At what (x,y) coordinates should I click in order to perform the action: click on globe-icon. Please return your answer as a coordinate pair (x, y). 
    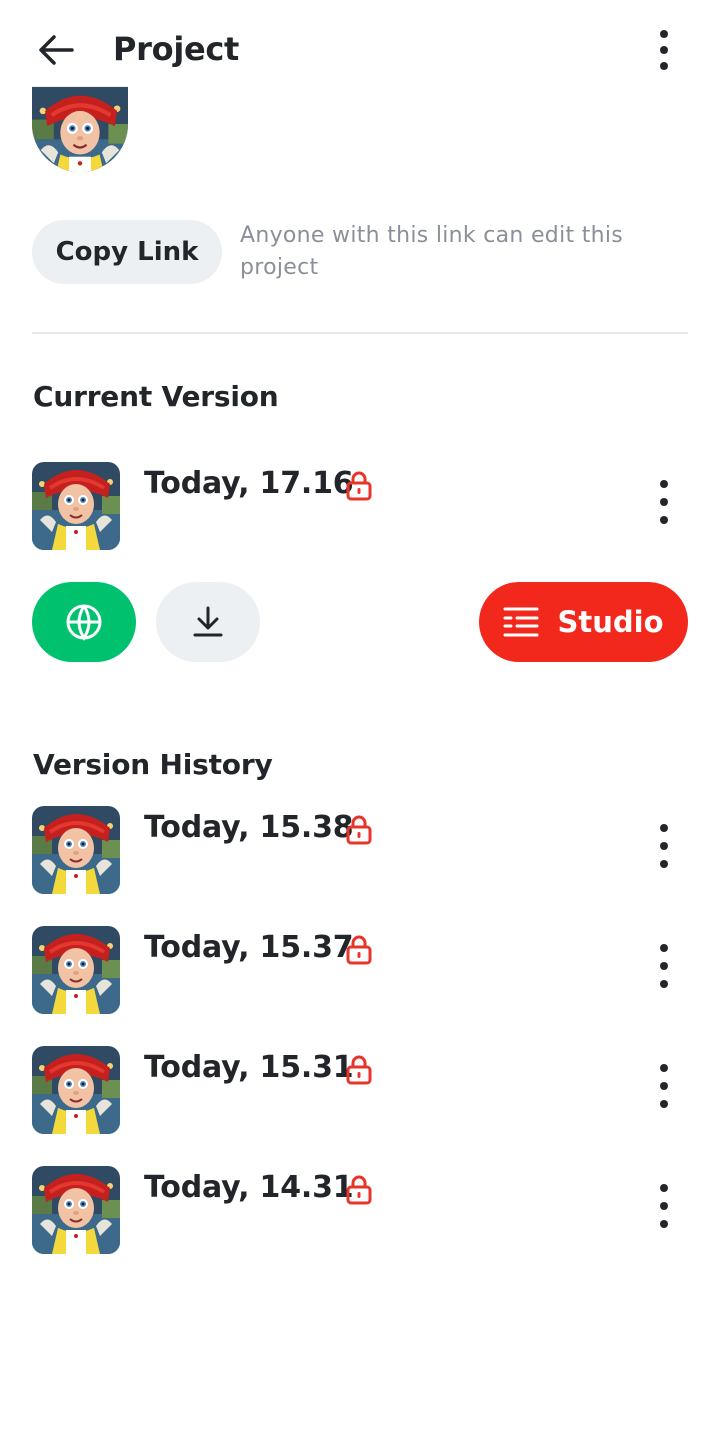
    Looking at the image, I should click on (84, 622).